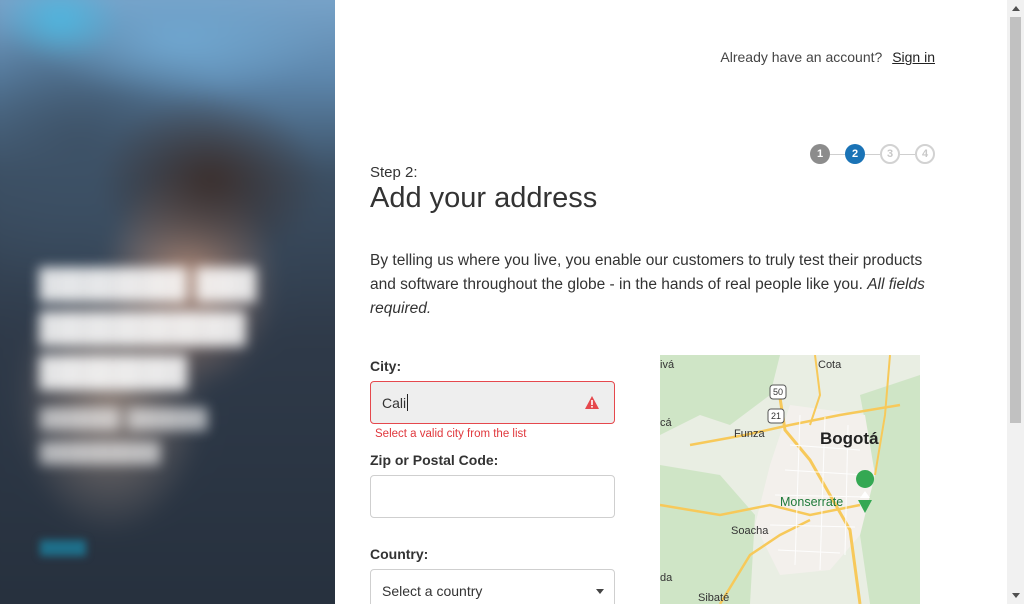  What do you see at coordinates (1016, 8) in the screenshot?
I see `scroll-up-icon` at bounding box center [1016, 8].